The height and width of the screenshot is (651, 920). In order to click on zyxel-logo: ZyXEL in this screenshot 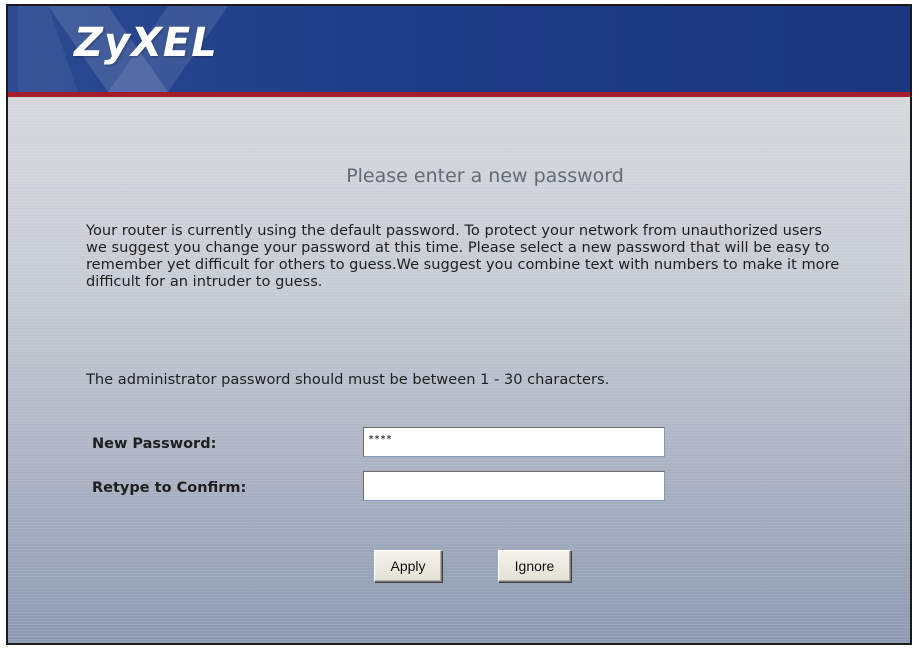, I will do `click(146, 43)`.